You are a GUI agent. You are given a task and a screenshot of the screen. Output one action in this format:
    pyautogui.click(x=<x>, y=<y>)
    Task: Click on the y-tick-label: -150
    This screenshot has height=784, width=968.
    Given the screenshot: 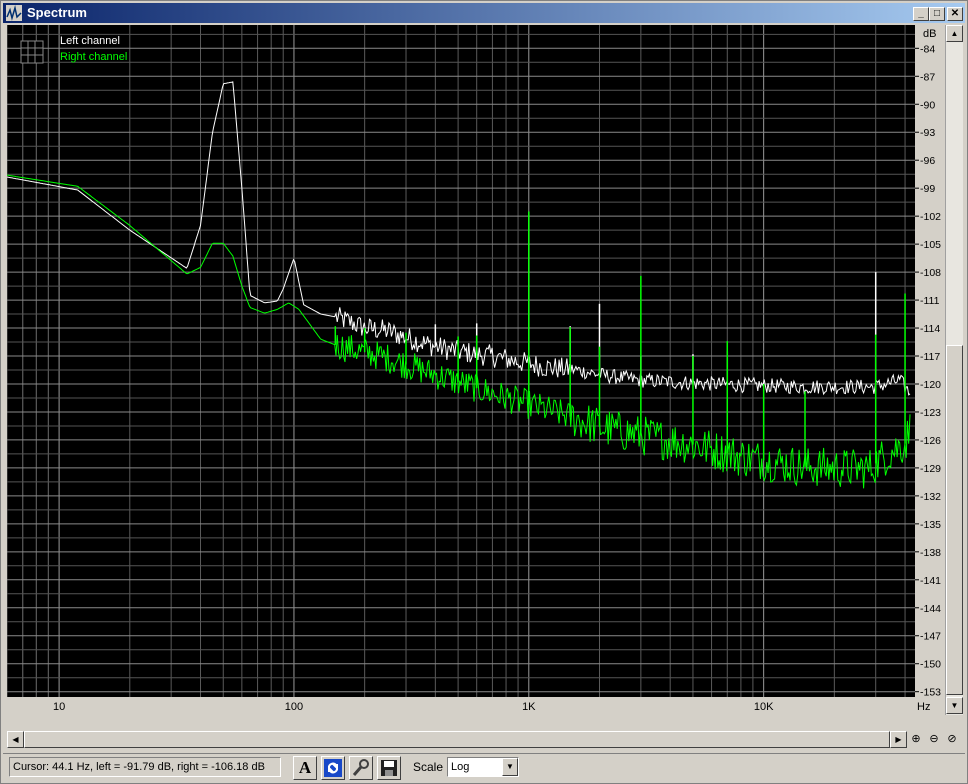 What is the action you would take?
    pyautogui.click(x=930, y=665)
    